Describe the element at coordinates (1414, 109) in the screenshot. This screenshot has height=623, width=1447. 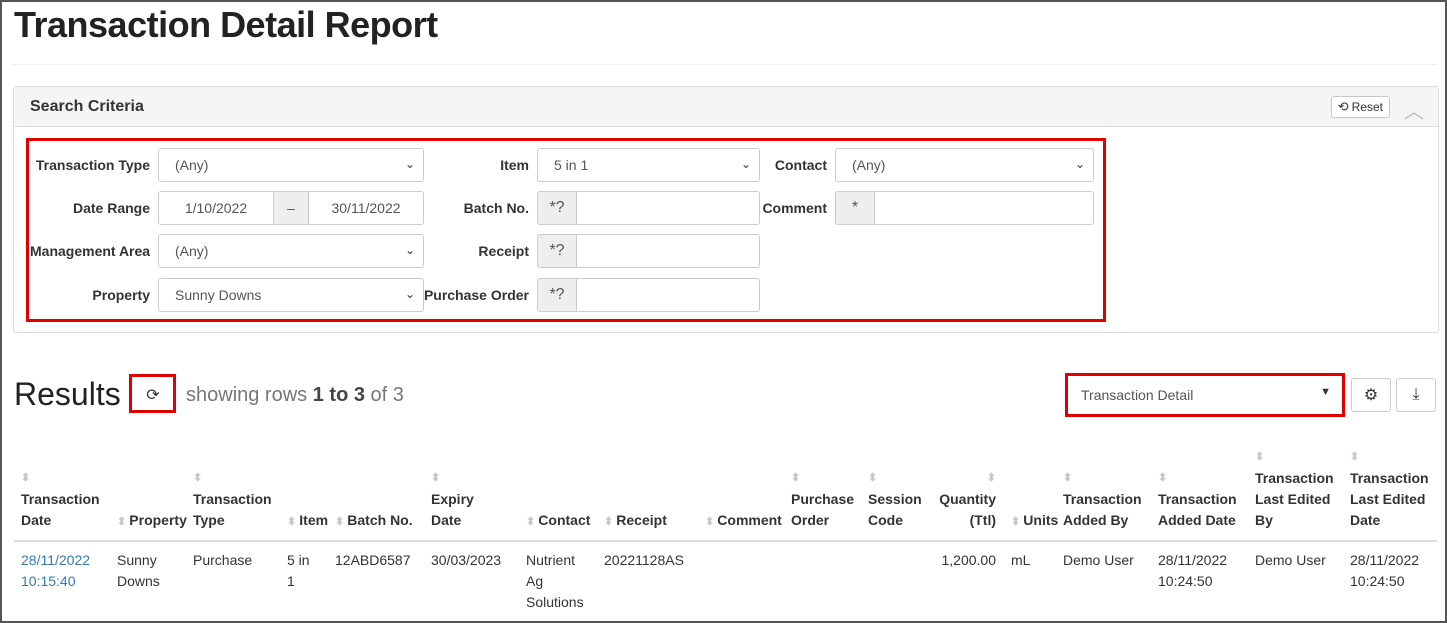
I see `chevron-up-icon: ︿` at that location.